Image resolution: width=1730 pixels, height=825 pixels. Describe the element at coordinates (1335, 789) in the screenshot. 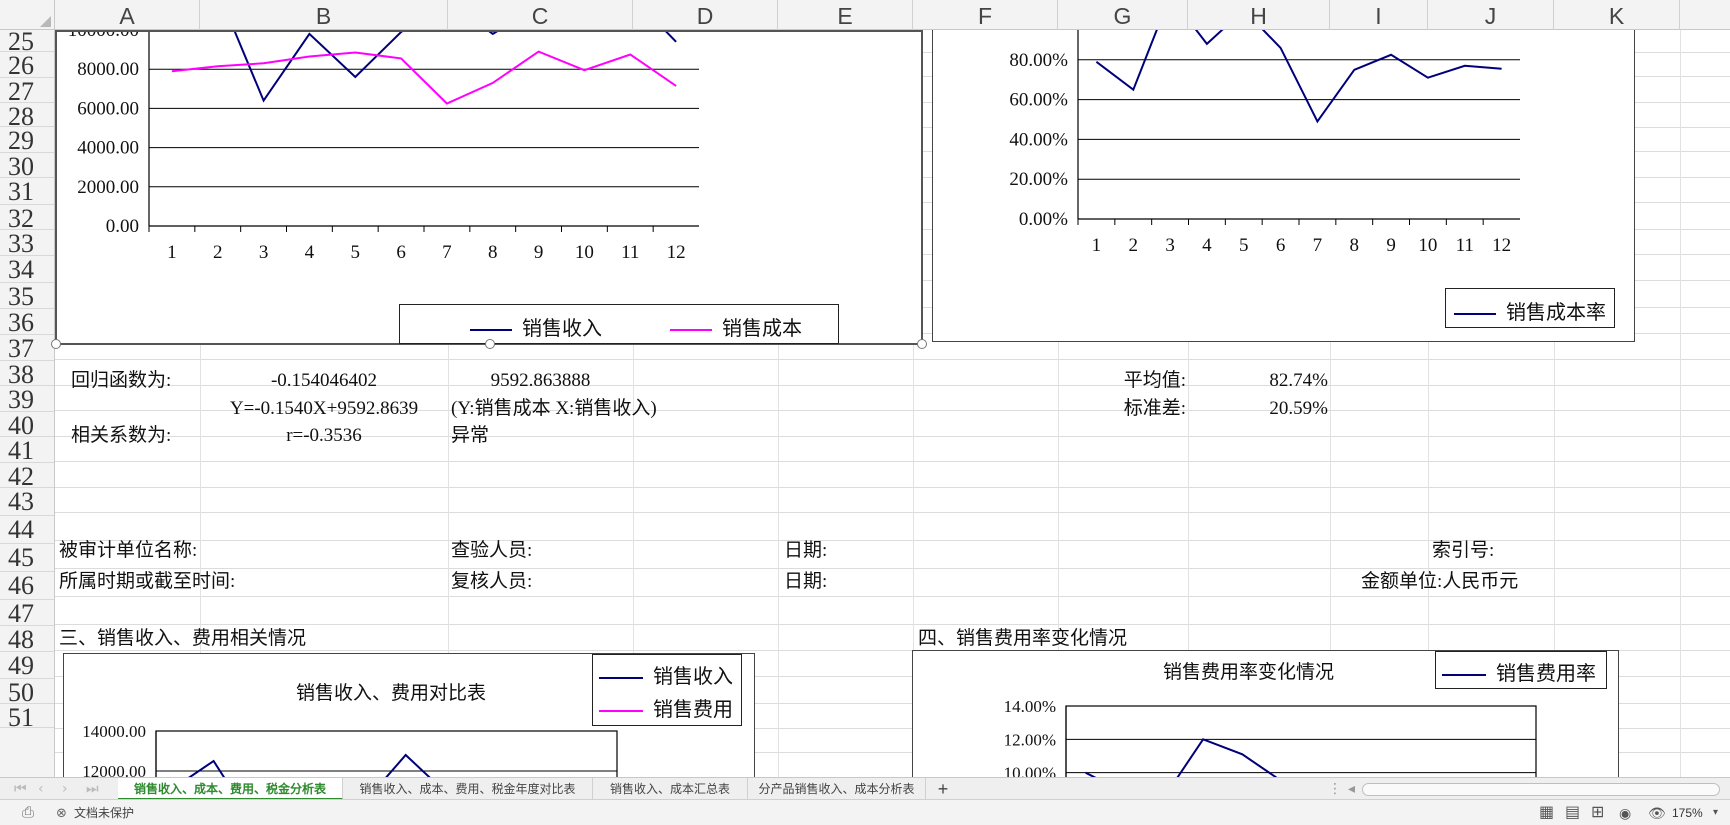

I see `tab-split-handle: ⋮` at that location.